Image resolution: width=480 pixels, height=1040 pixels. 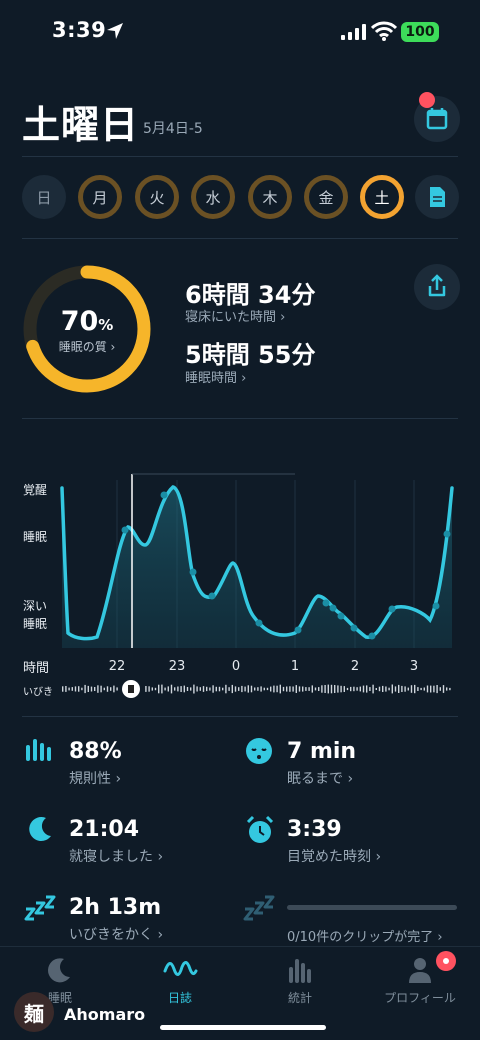 What do you see at coordinates (300, 980) in the screenshot?
I see `tab-stats: 統計` at bounding box center [300, 980].